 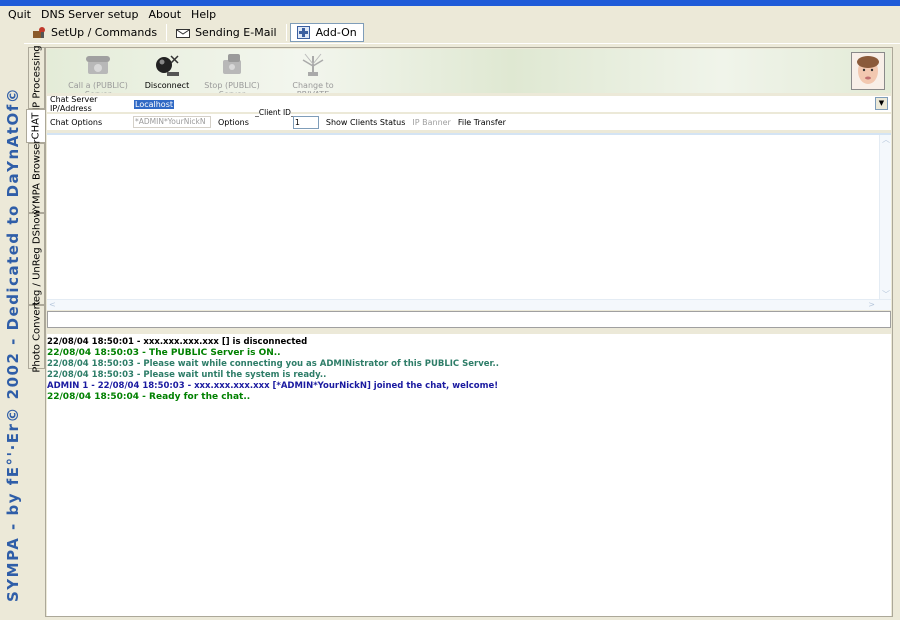 I want to click on menu-dns-server-setup: DNS Server setup, so click(x=90, y=14).